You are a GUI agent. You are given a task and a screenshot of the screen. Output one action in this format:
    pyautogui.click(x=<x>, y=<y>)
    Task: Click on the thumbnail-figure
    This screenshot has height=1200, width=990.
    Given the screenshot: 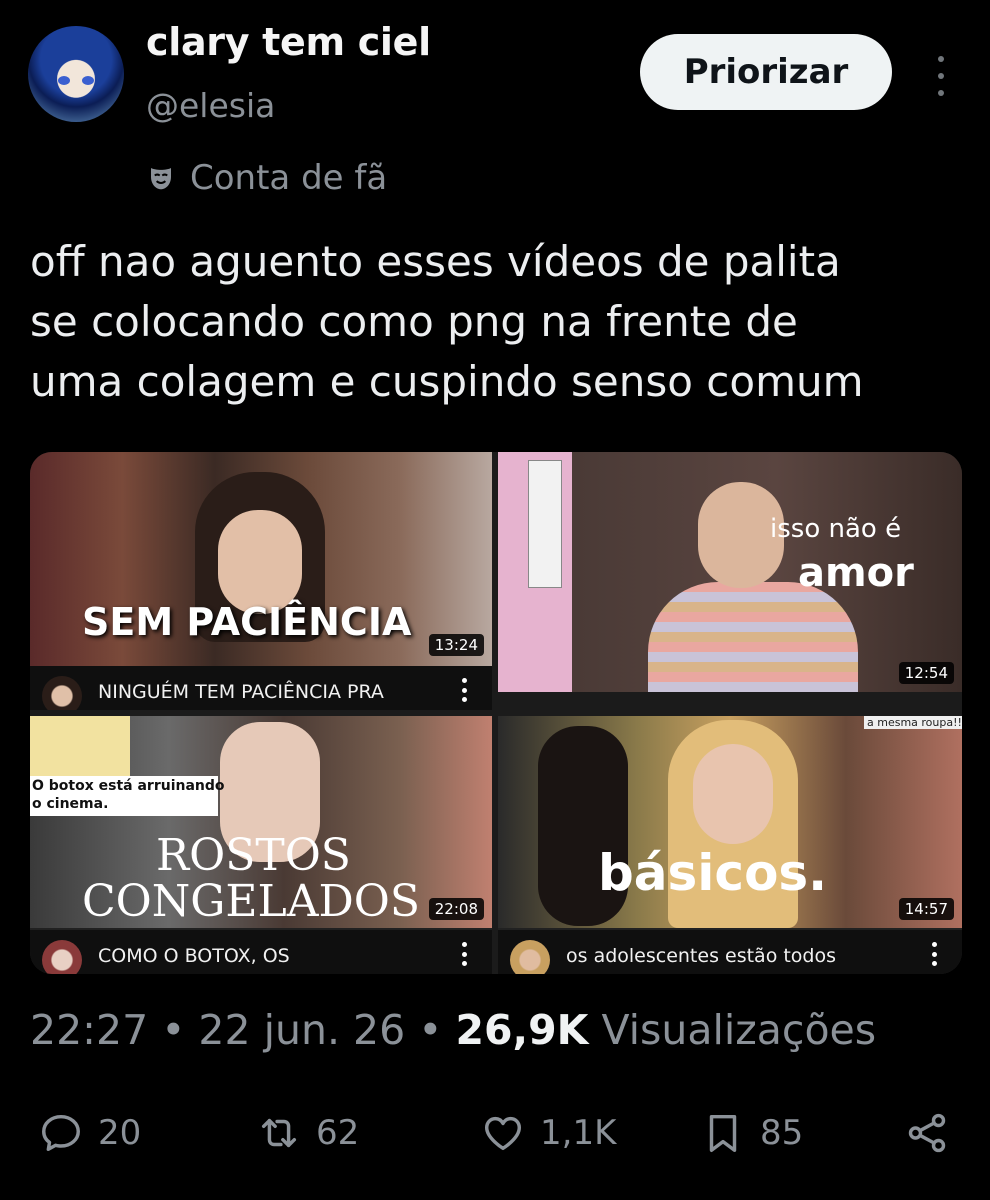 What is the action you would take?
    pyautogui.click(x=753, y=637)
    